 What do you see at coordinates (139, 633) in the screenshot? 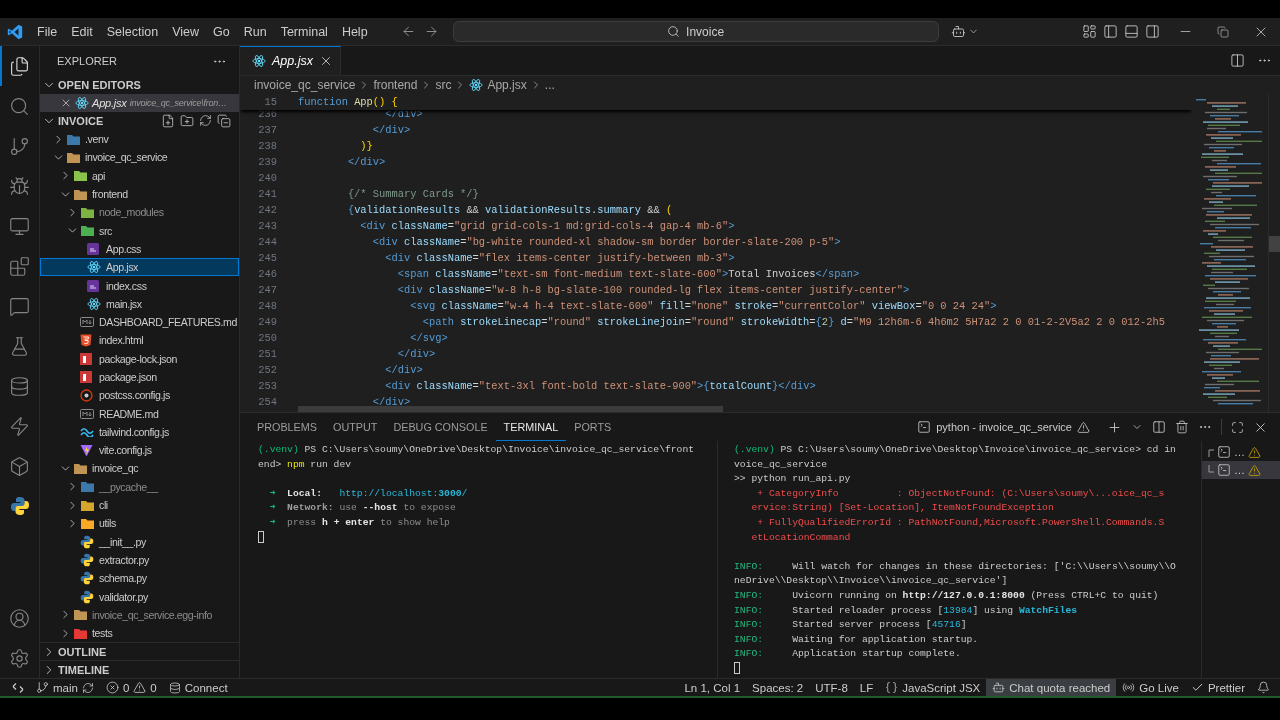
I see `tree-item: tests` at bounding box center [139, 633].